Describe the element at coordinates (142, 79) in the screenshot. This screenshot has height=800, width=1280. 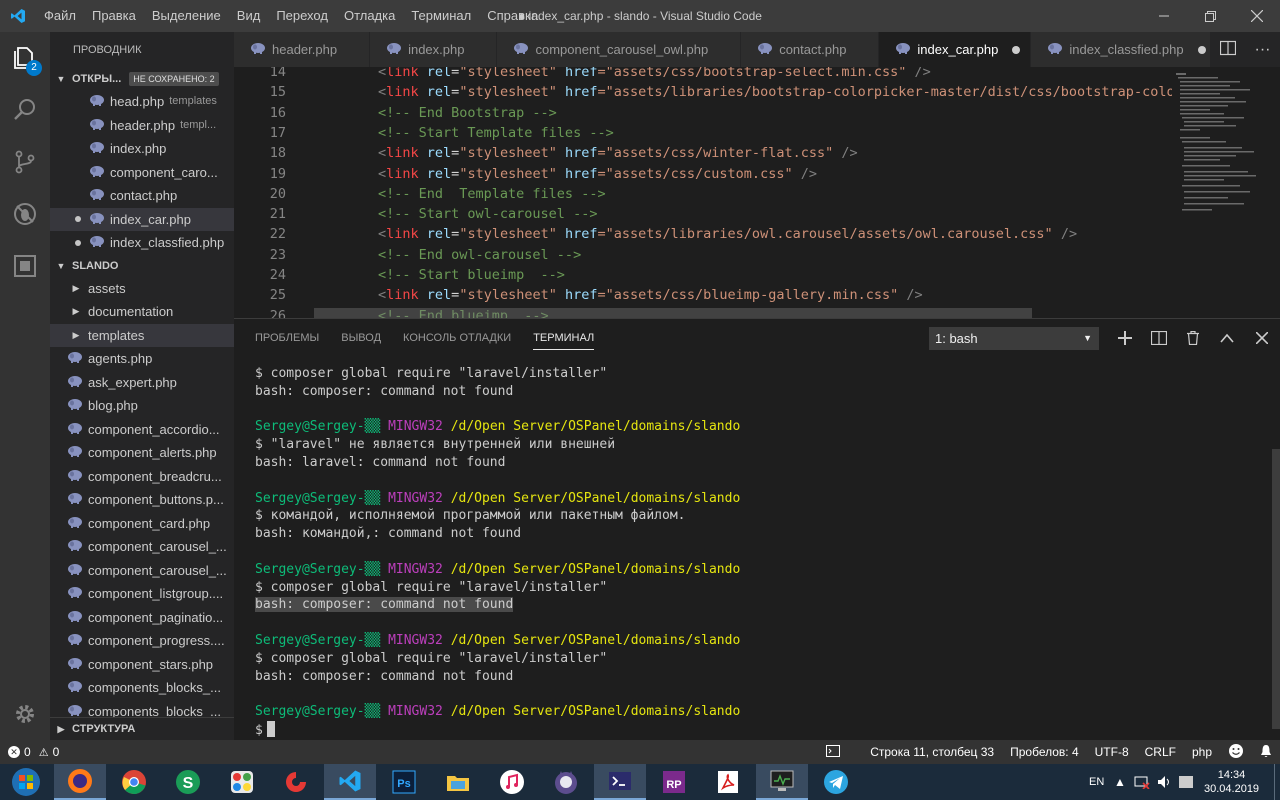
I see `open-editors-header: ▼ ОТКРЫ... НЕ СОХРАНЕНО: 2` at that location.